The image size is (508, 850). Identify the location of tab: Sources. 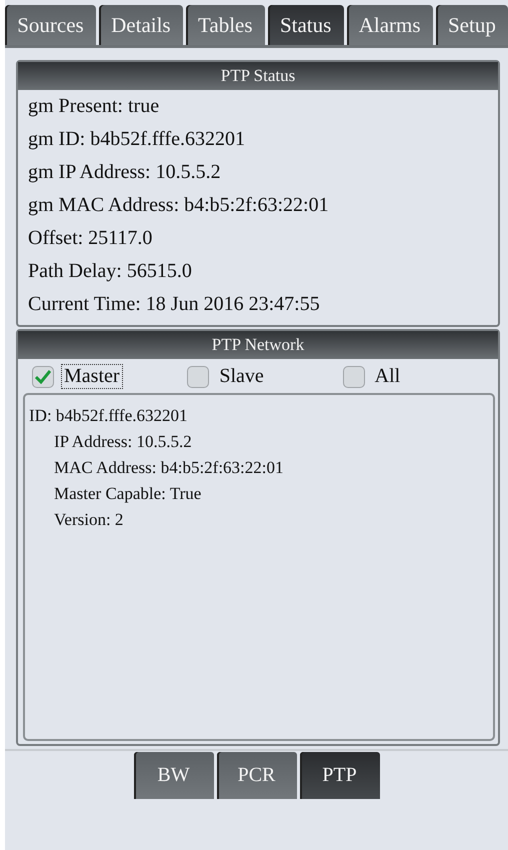
(50, 25).